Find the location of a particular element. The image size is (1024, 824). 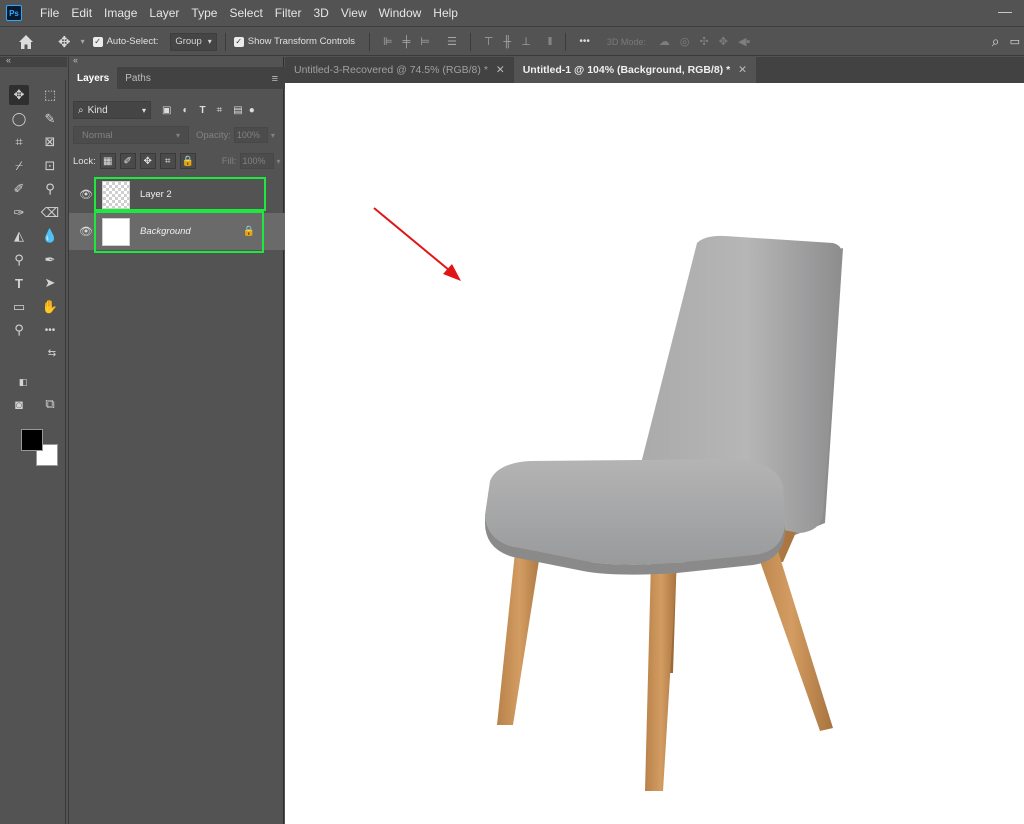

default-colors-icon: ◧ is located at coordinates (23, 382).